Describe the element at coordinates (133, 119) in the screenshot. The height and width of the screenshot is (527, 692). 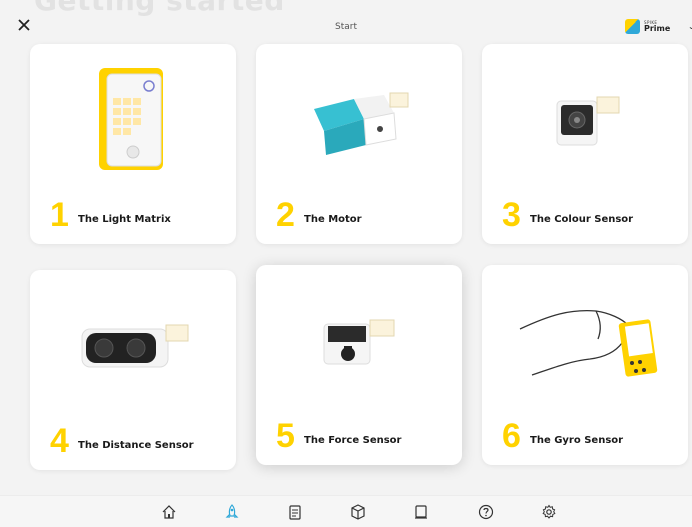
I see `light-matrix-image` at that location.